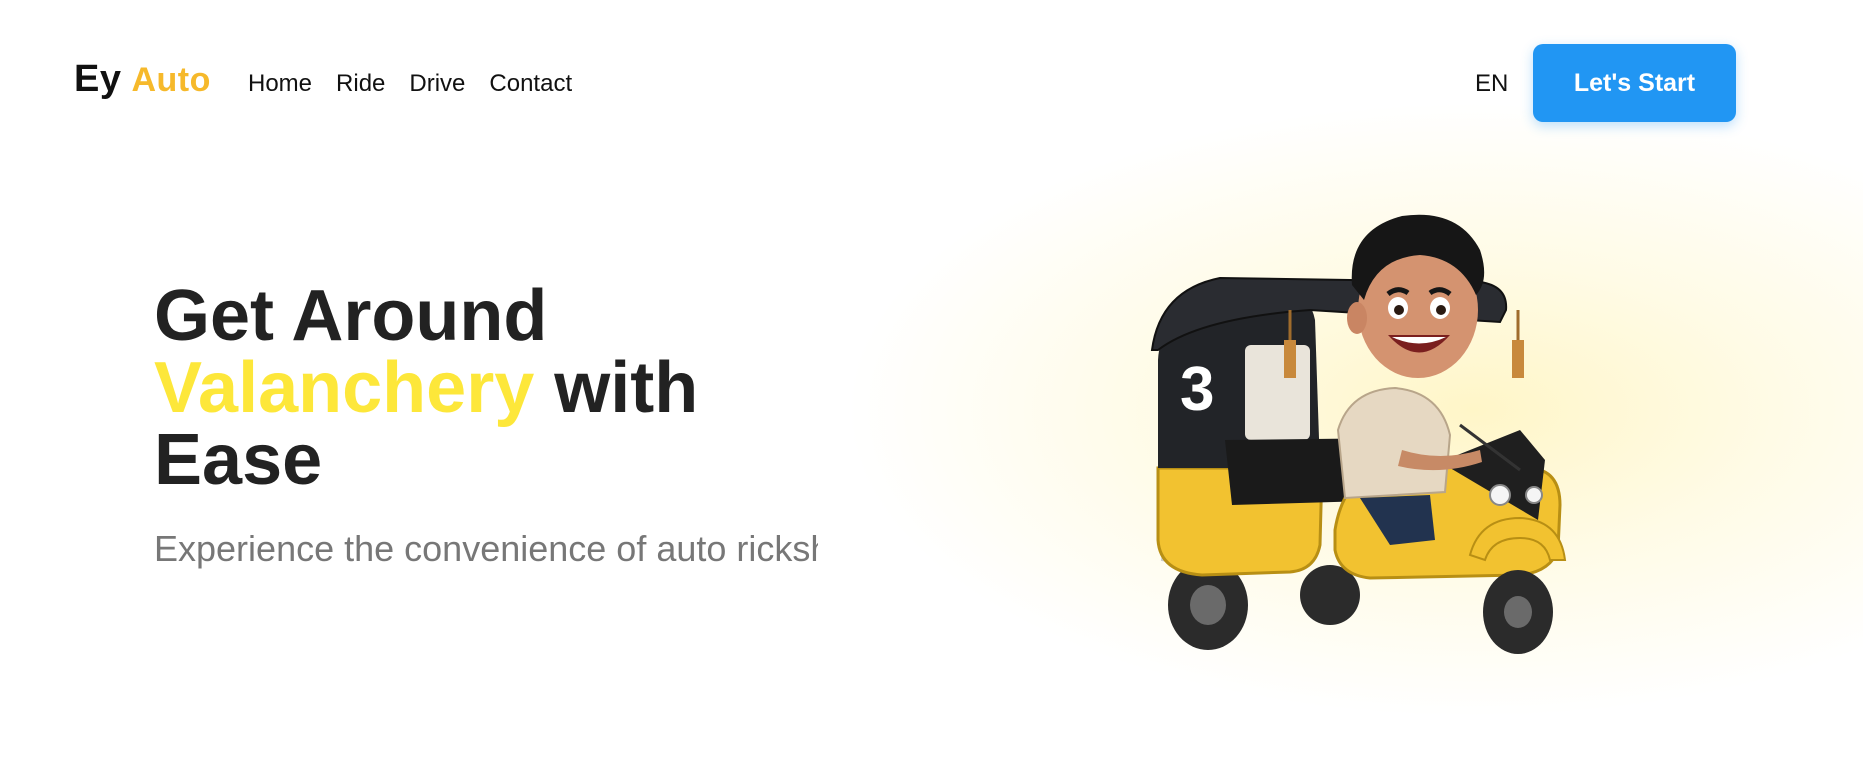 The image size is (1863, 760). What do you see at coordinates (1197, 389) in the screenshot?
I see `vehicle-number: 3` at bounding box center [1197, 389].